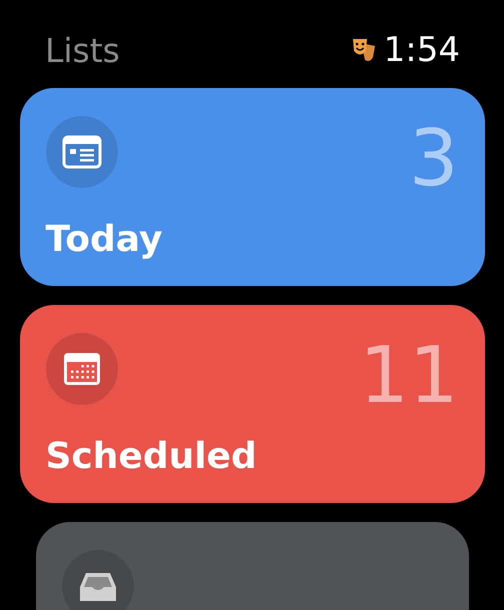 The image size is (504, 610). I want to click on clock-time: 1:54, so click(422, 50).